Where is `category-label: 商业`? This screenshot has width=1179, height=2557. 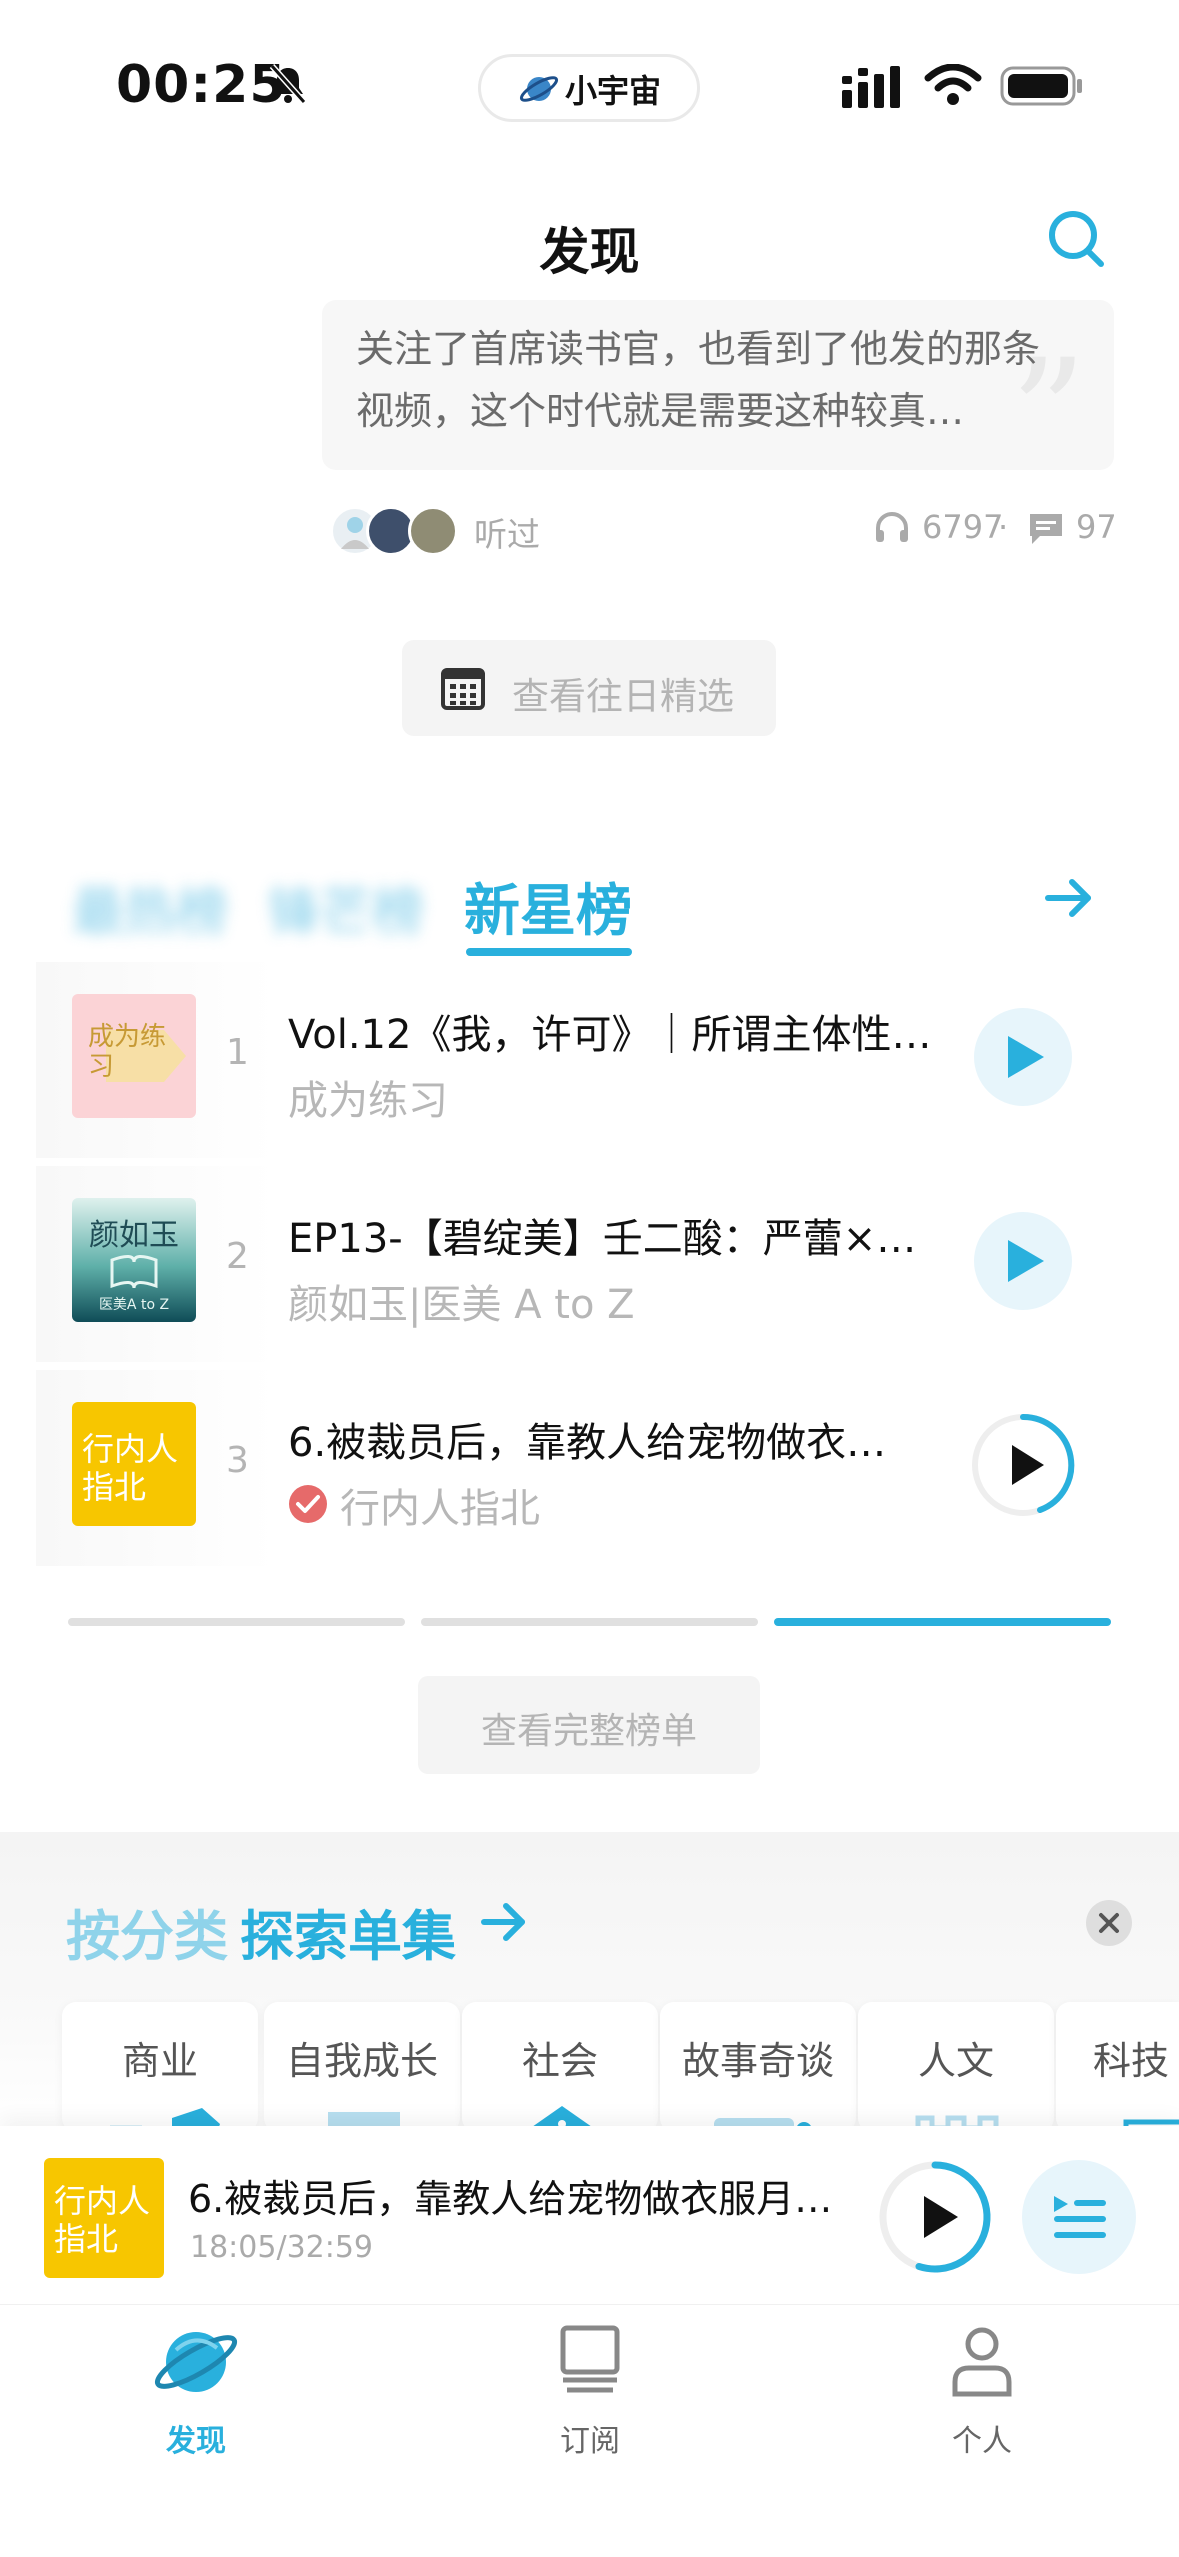 category-label: 商业 is located at coordinates (159, 2061).